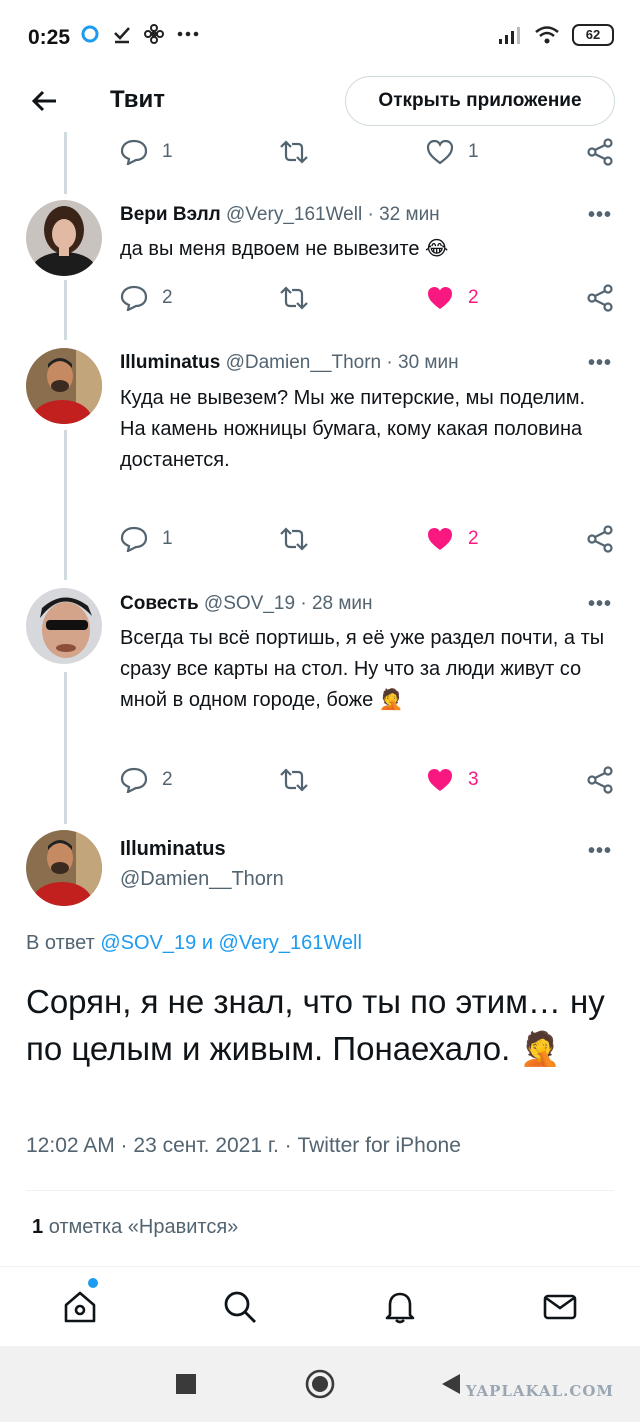 This screenshot has height=1422, width=640. I want to click on page-title: Твит, so click(138, 99).